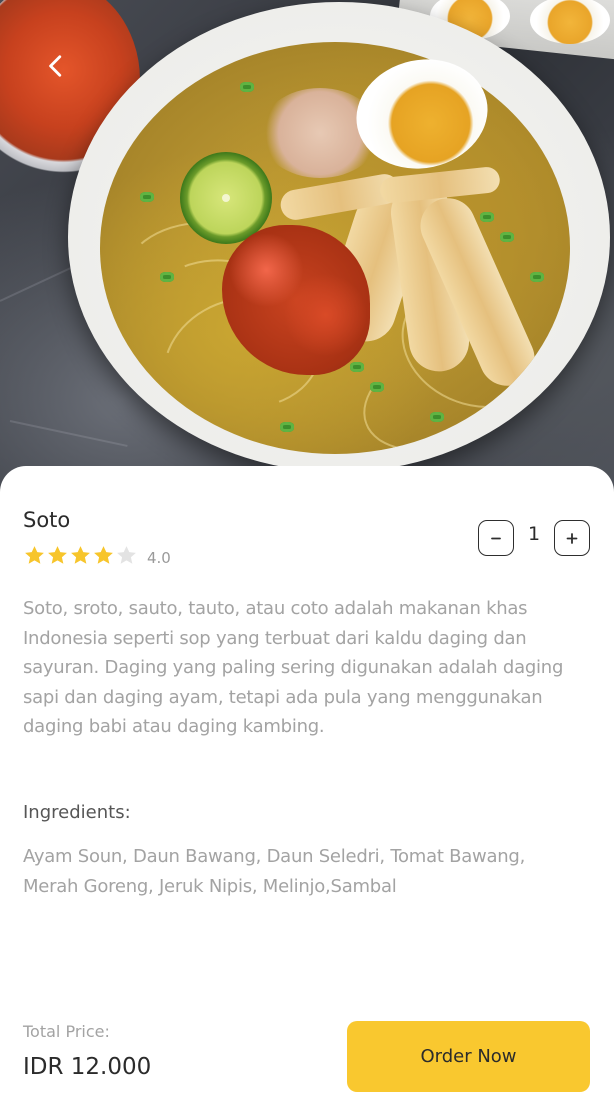 Image resolution: width=614 pixels, height=1118 pixels. I want to click on increment-button, so click(572, 538).